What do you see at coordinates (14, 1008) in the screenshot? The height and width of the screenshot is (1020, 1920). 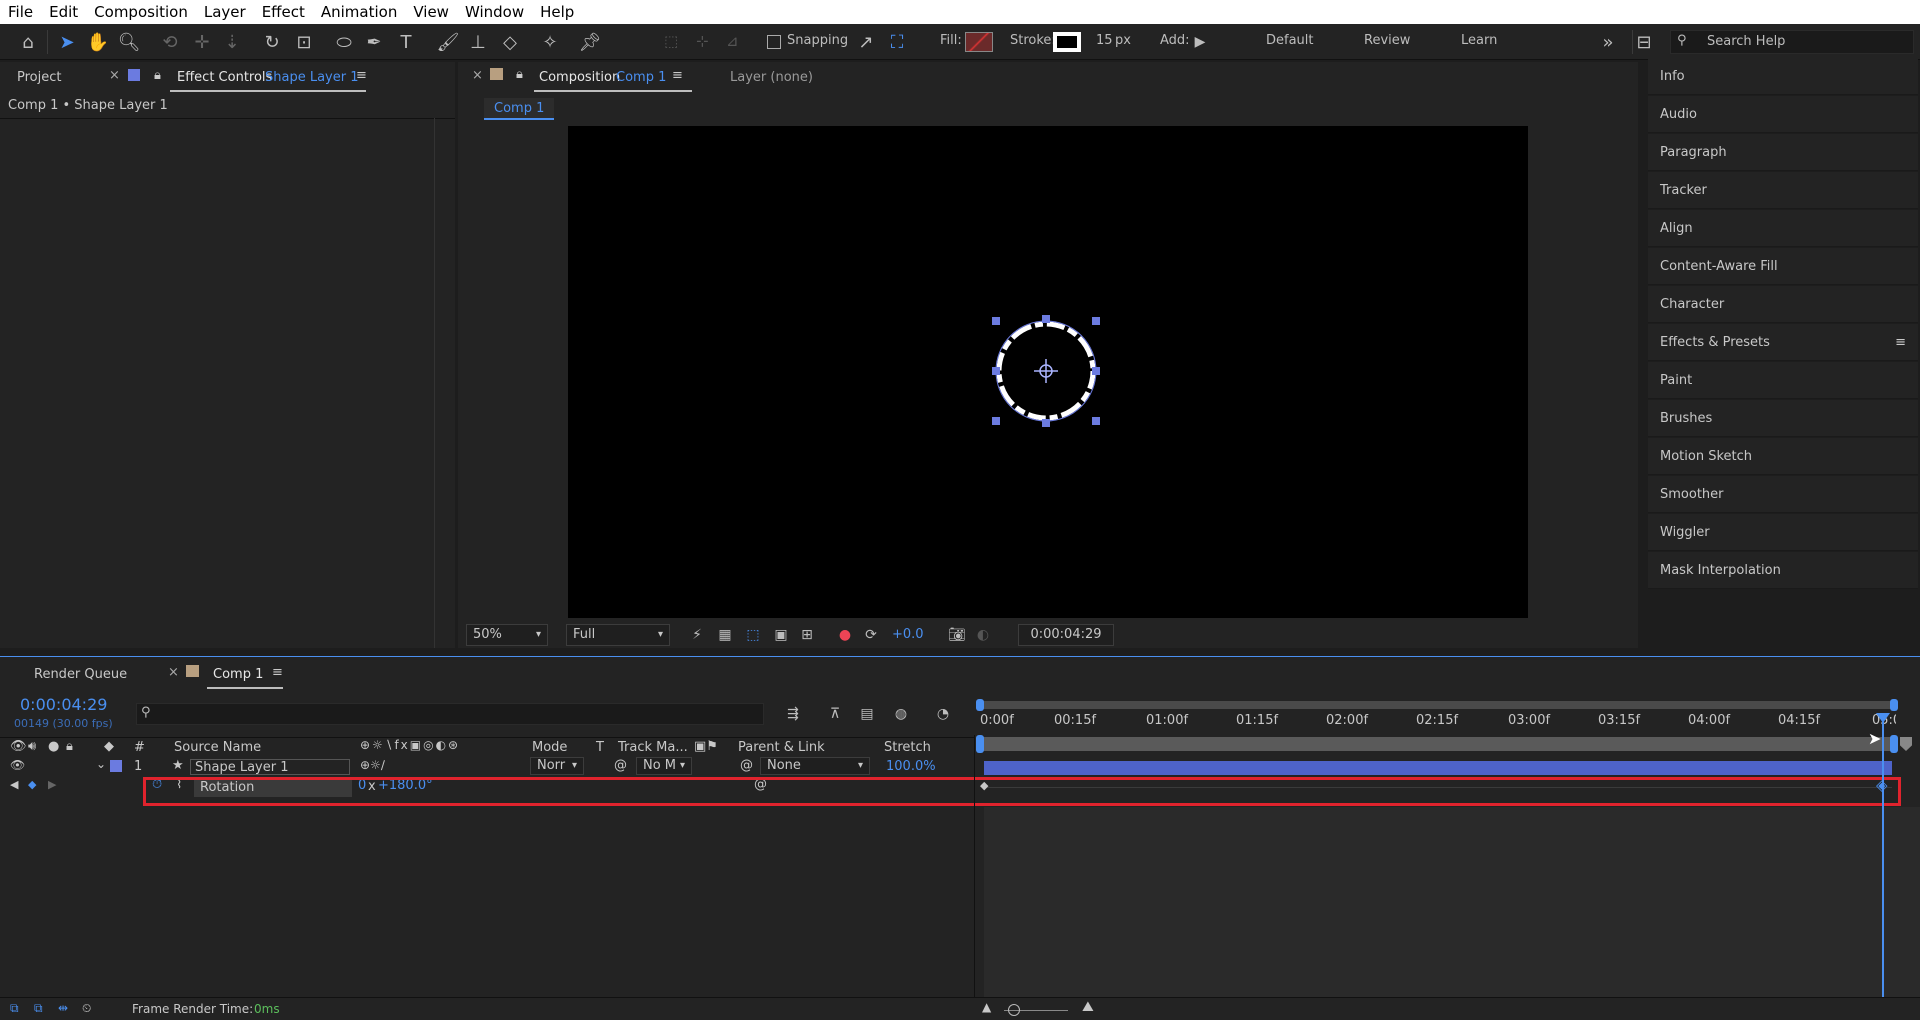 I see `toggle-layer-switches-icon: ⧉` at bounding box center [14, 1008].